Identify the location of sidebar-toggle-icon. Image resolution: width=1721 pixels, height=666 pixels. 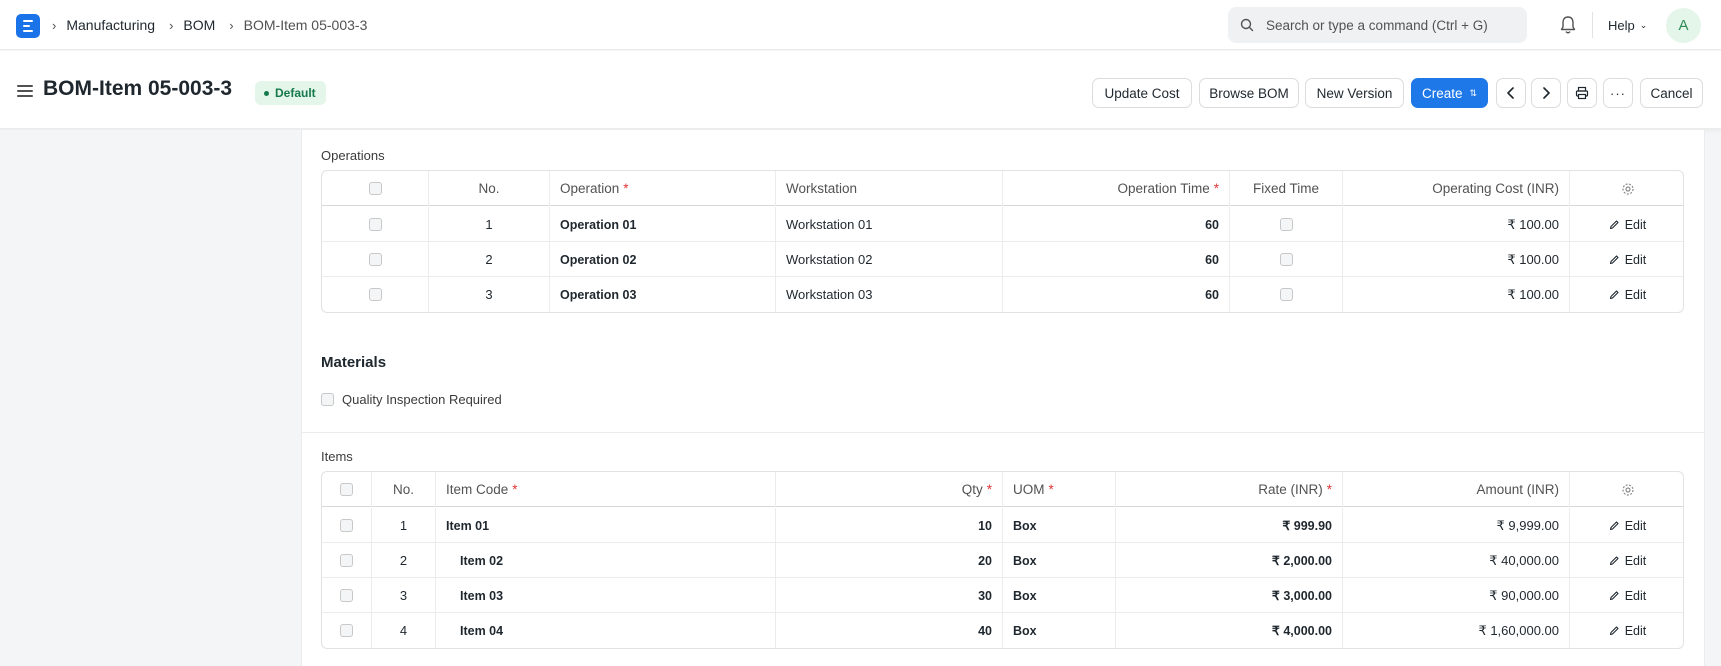
(25, 91).